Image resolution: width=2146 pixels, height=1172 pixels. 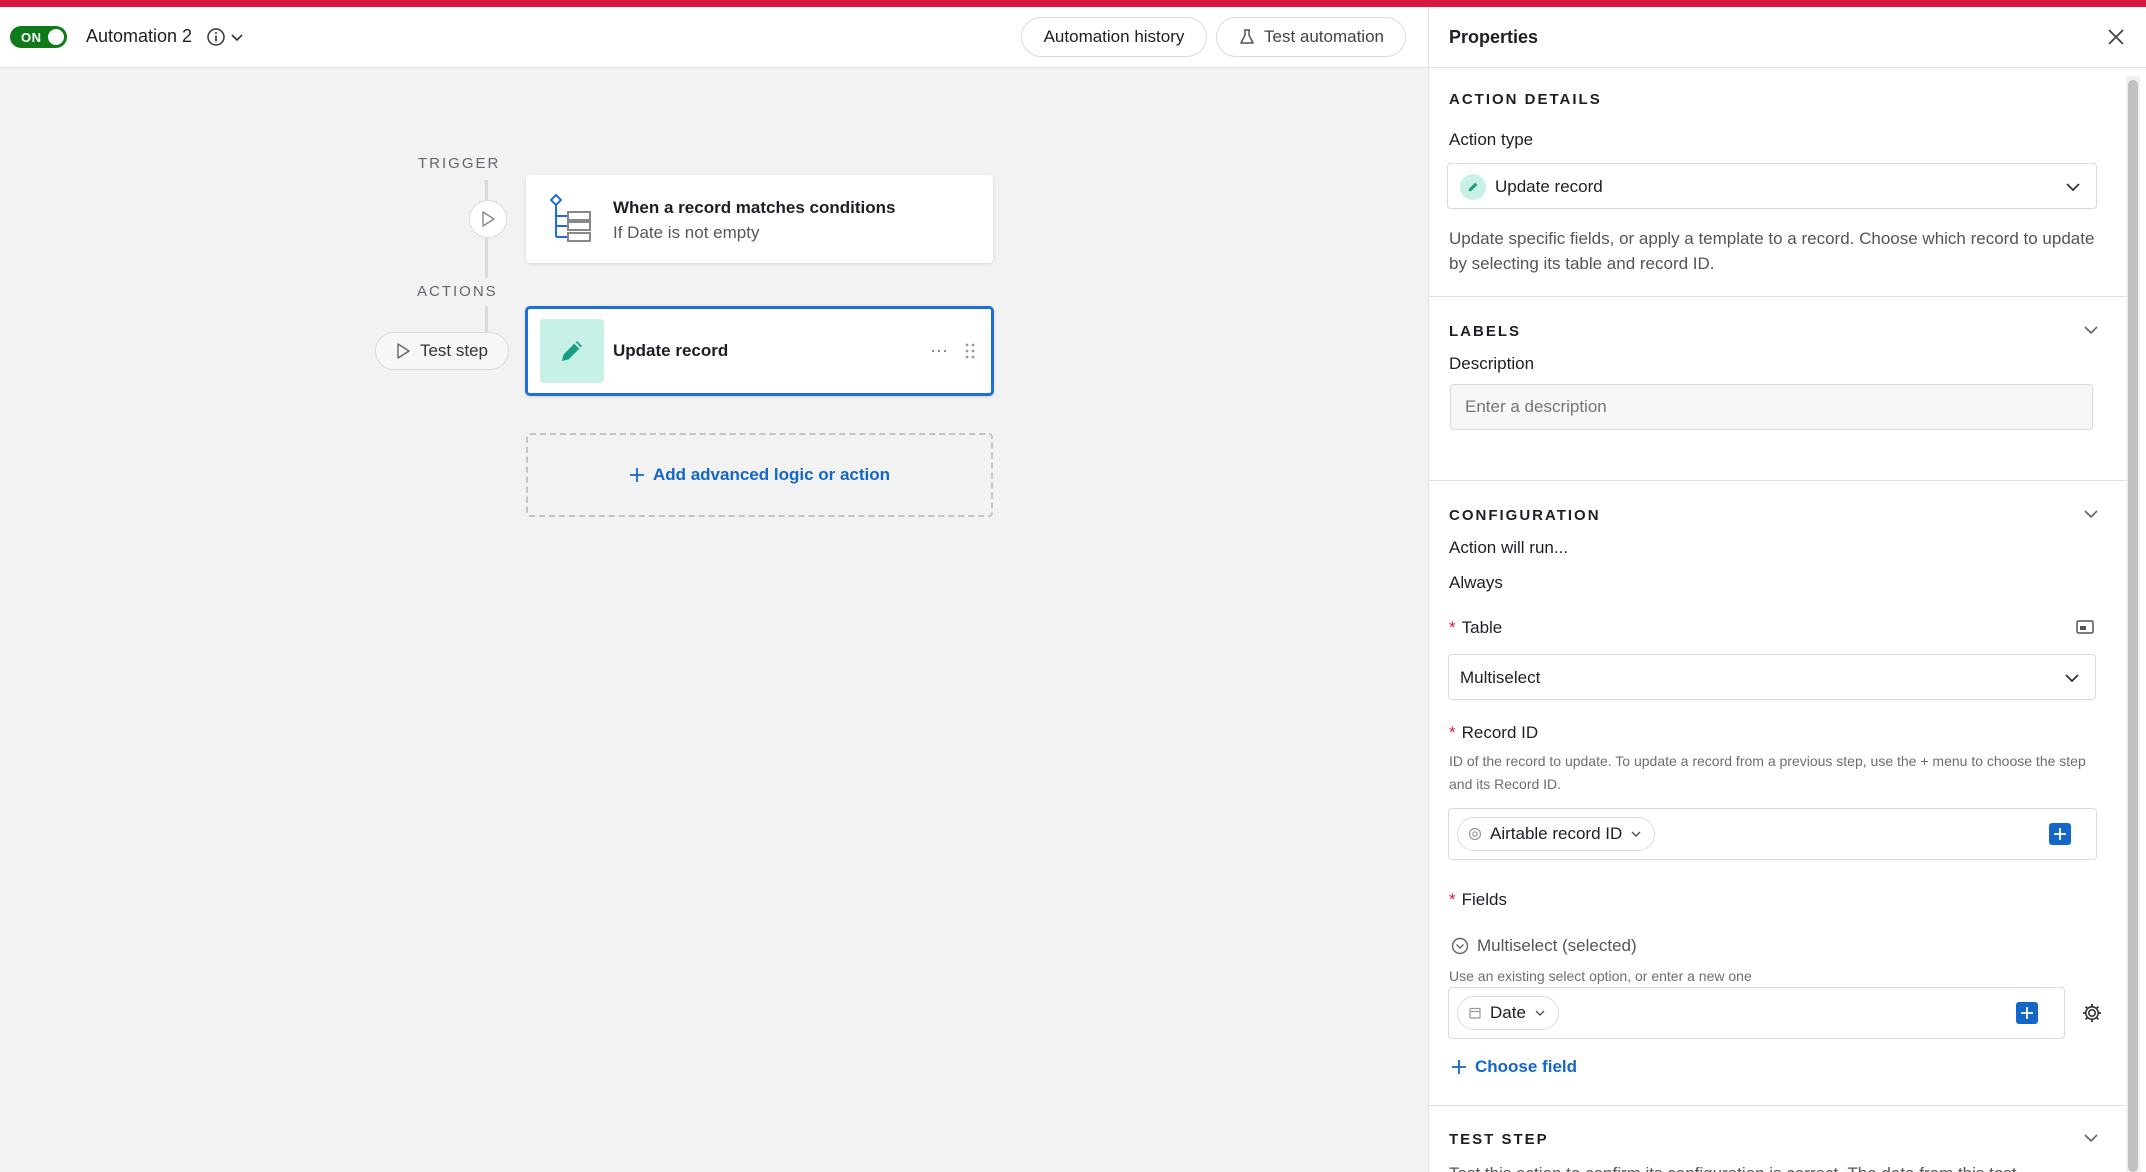 I want to click on table-label-text: Table, so click(x=1482, y=627).